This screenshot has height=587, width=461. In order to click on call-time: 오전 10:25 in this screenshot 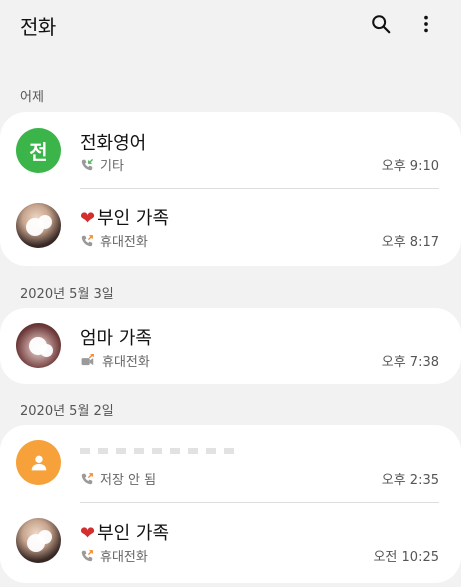, I will do `click(406, 557)`.